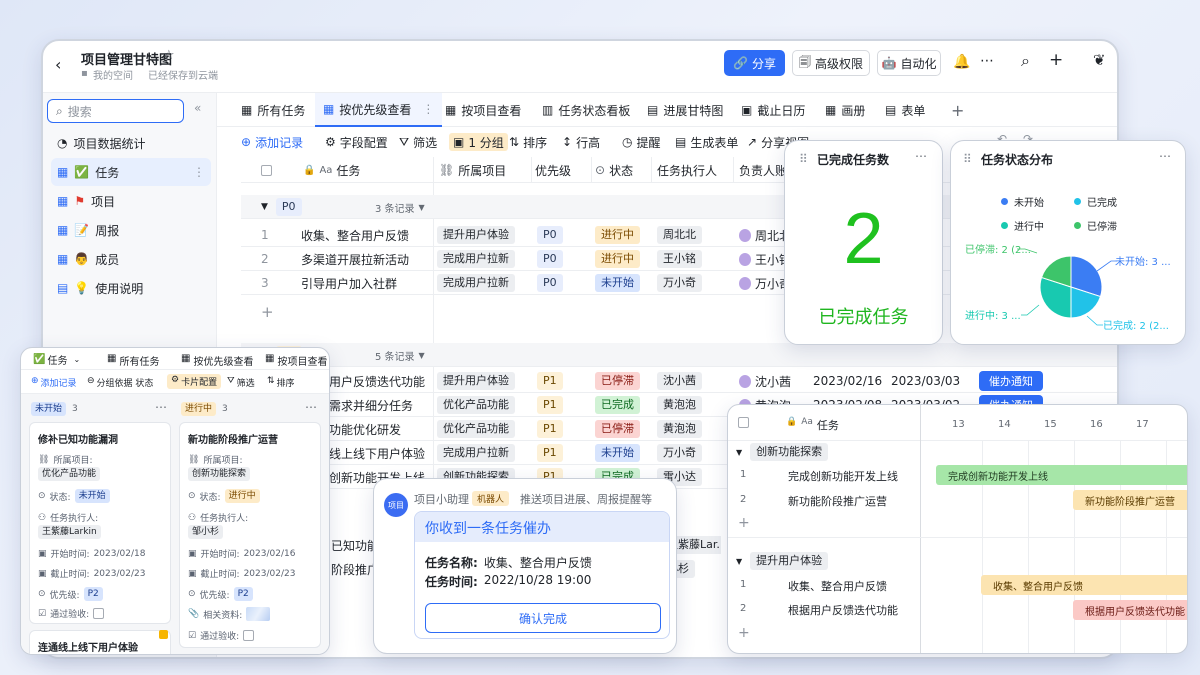  I want to click on confirm-button: 确认完成, so click(543, 618).